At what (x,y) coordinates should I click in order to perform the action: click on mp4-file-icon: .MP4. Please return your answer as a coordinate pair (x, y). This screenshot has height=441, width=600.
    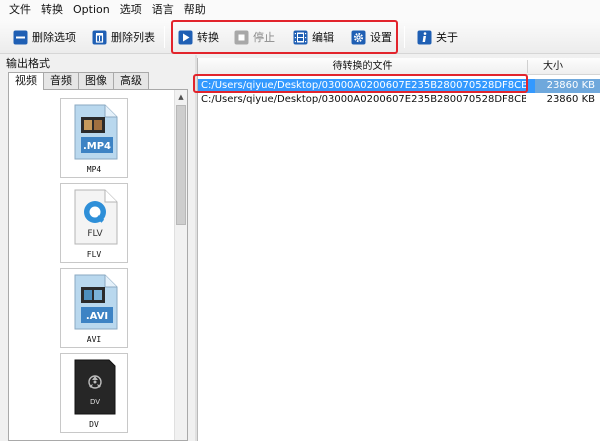
    Looking at the image, I should click on (96, 132).